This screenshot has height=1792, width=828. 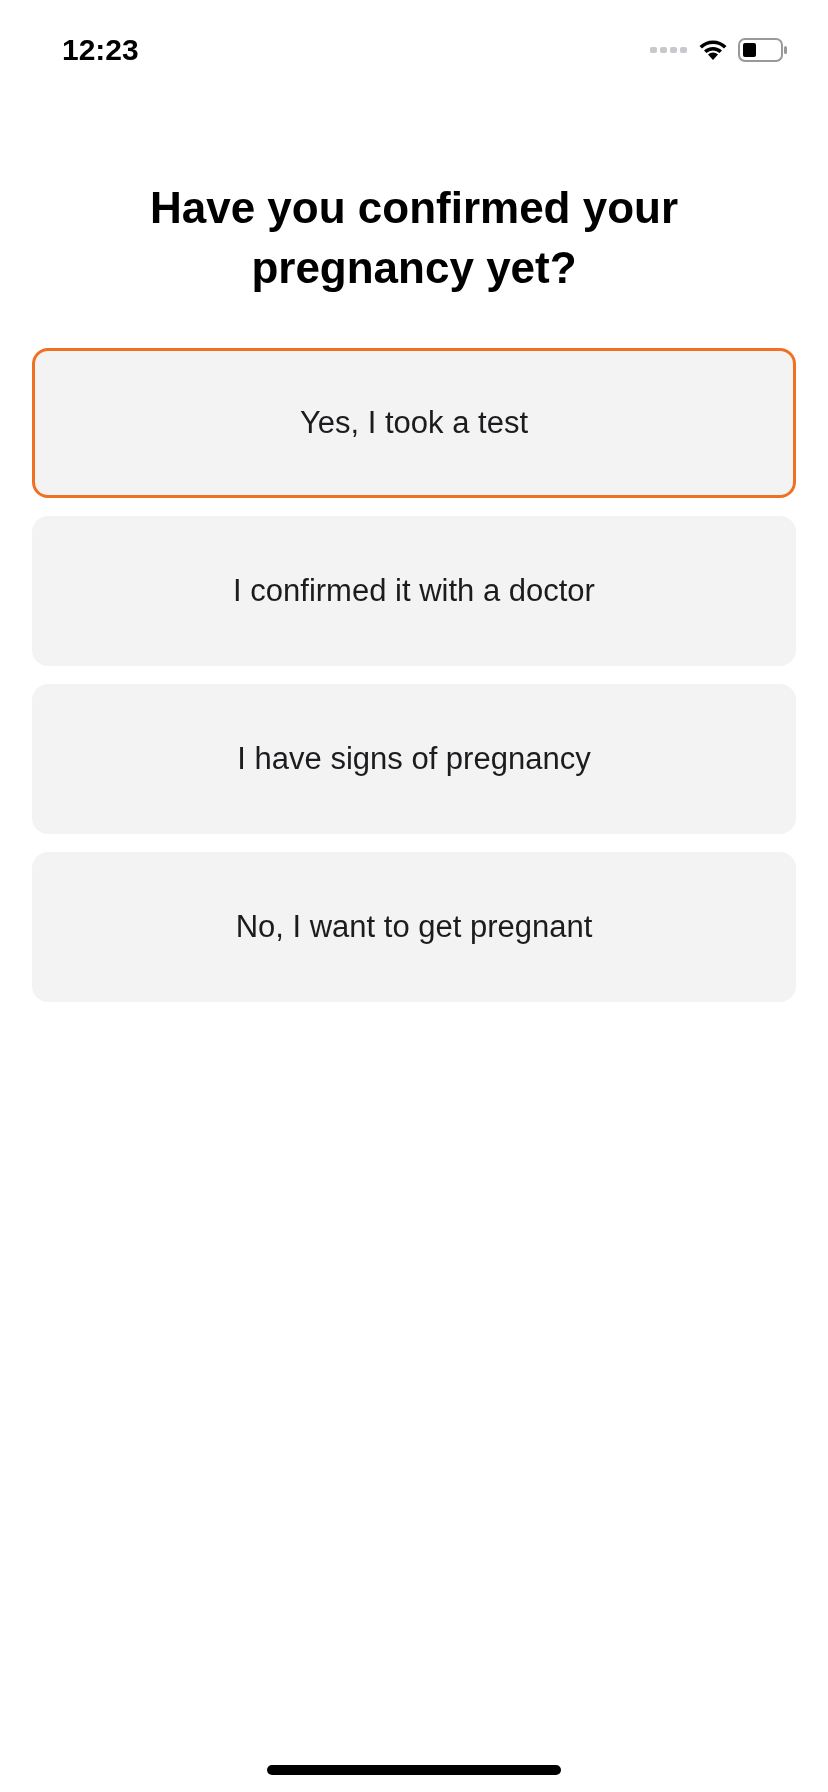 I want to click on home-indicator, so click(x=414, y=1770).